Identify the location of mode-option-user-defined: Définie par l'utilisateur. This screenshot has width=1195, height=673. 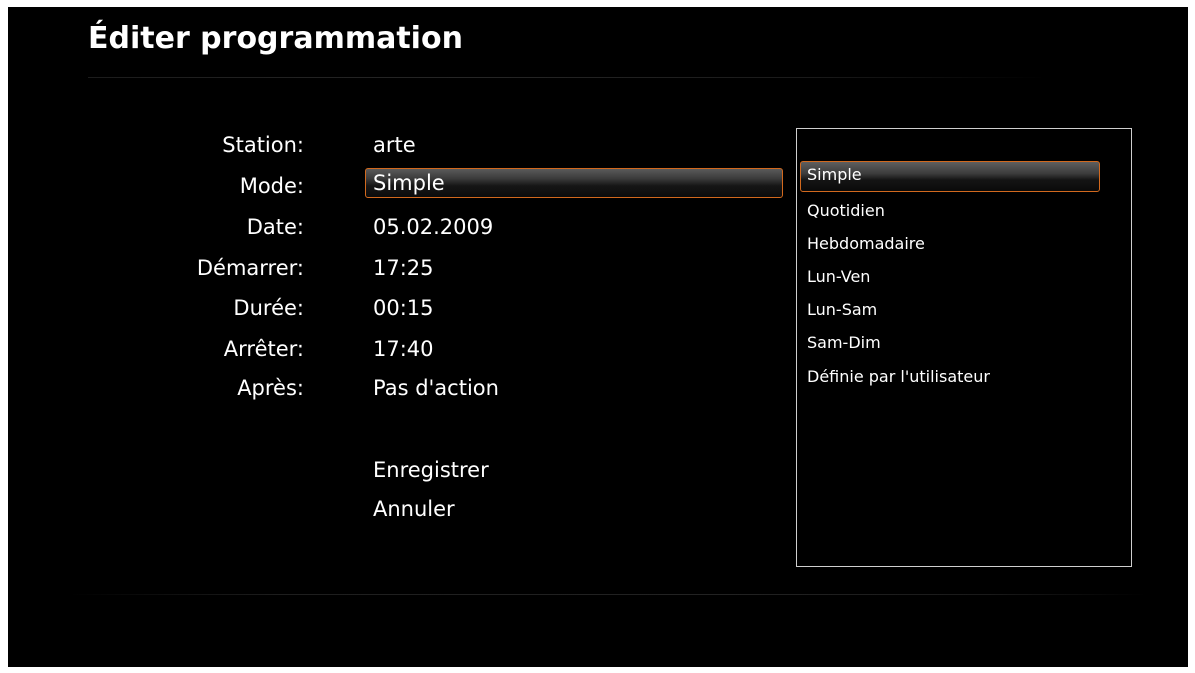
(898, 377).